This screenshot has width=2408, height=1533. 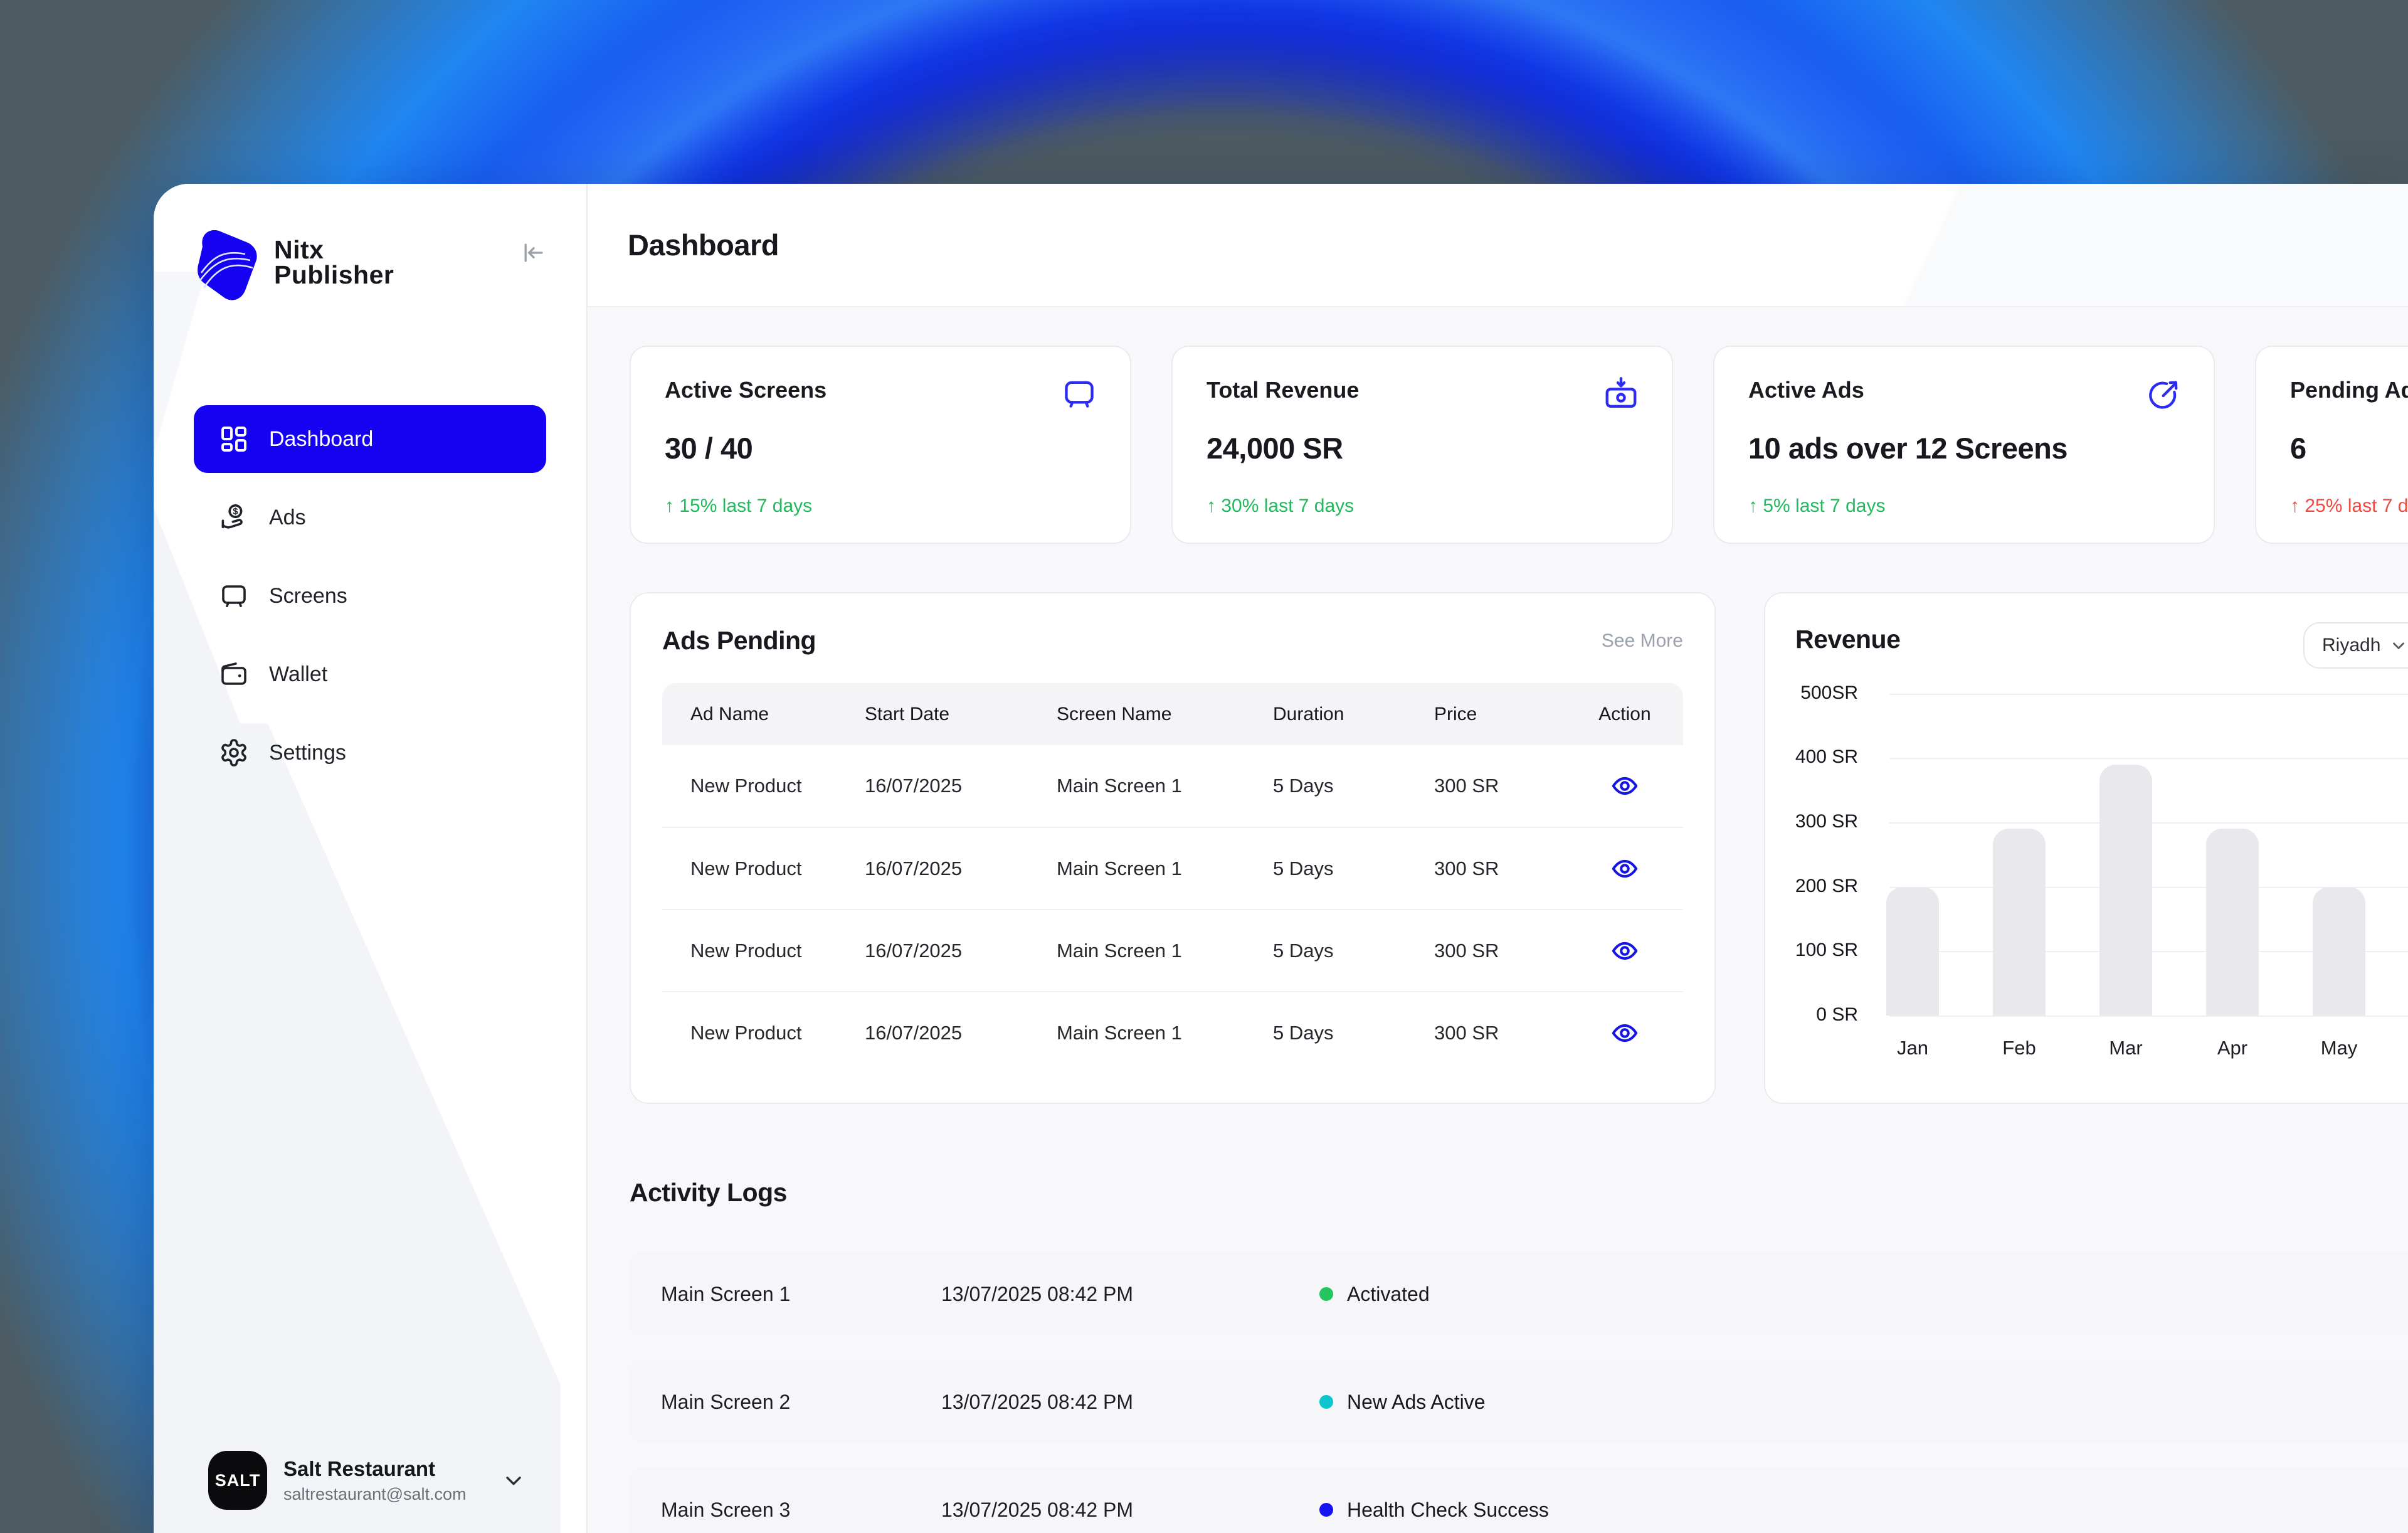 What do you see at coordinates (2298, 448) in the screenshot?
I see `stat-value: 6` at bounding box center [2298, 448].